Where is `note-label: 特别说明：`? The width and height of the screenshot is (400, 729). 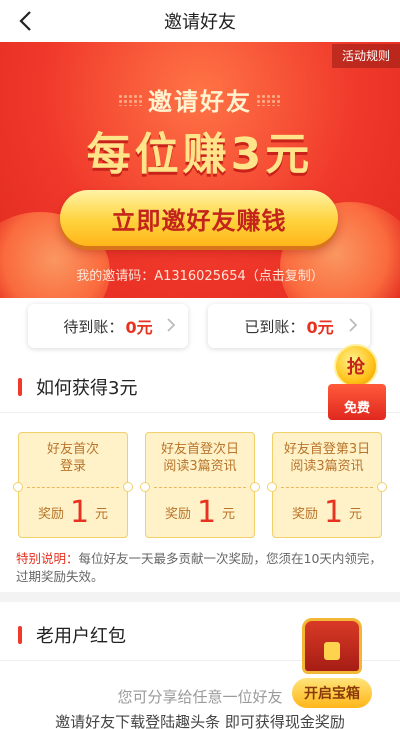
note-label: 特别说明： is located at coordinates (47, 558).